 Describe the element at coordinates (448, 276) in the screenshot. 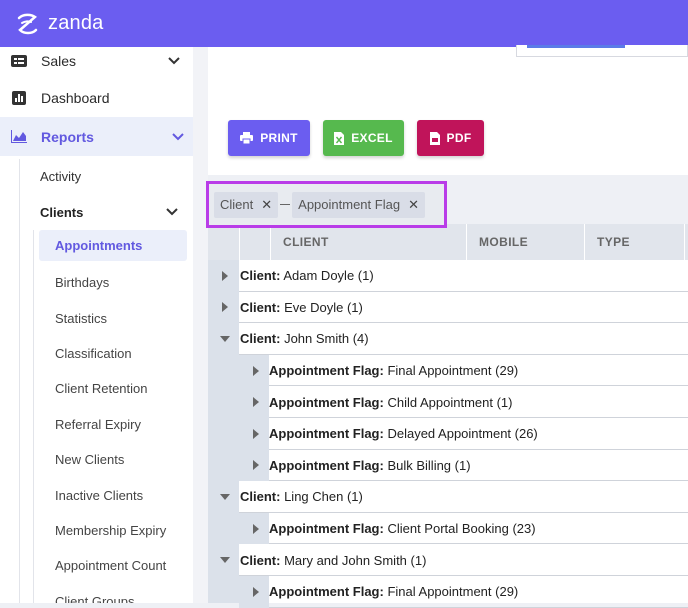

I see `client-group-row: Client: Adam Doyle (1)` at that location.